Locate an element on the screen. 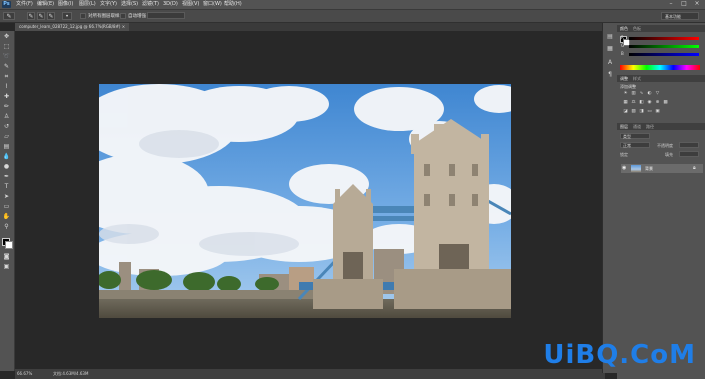 The height and width of the screenshot is (379, 705). green-slider is located at coordinates (664, 46).